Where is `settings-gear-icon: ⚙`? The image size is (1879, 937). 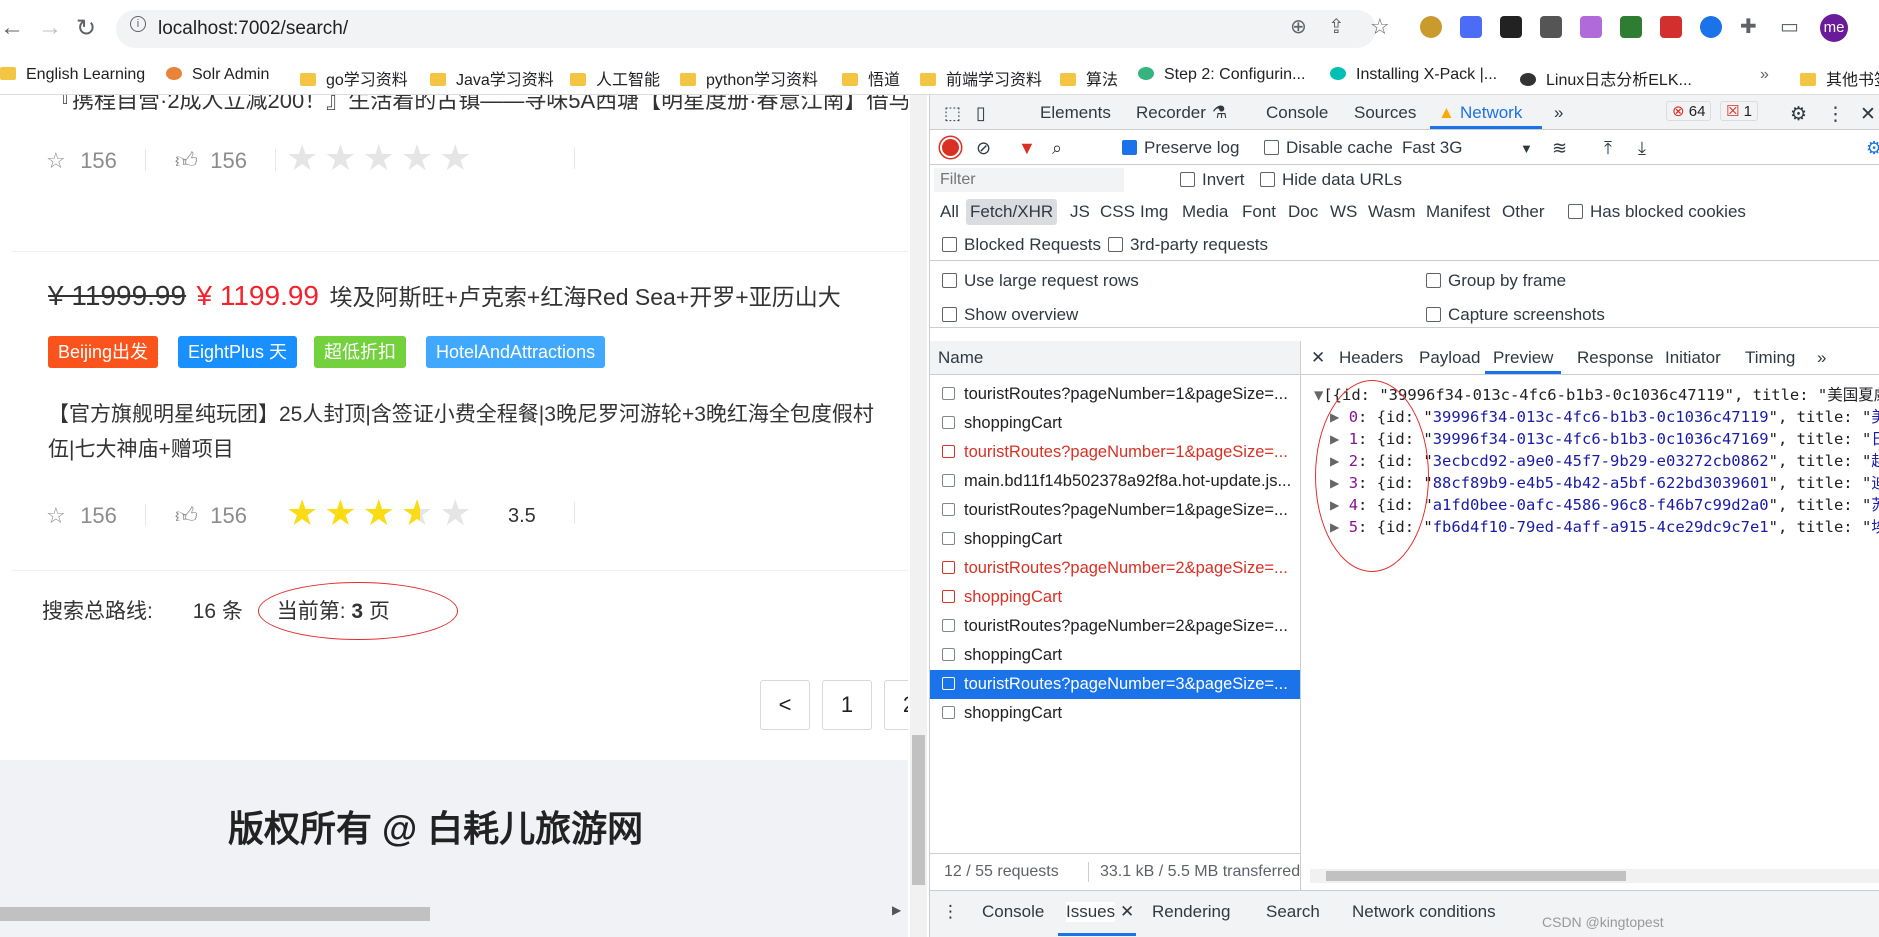
settings-gear-icon: ⚙ is located at coordinates (1798, 114).